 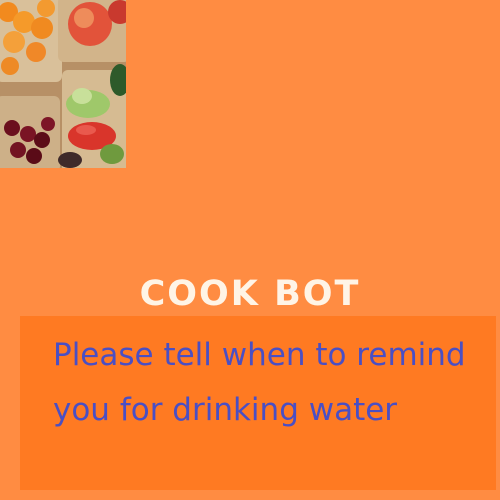 I want to click on produce-photo-art, so click(x=63, y=84).